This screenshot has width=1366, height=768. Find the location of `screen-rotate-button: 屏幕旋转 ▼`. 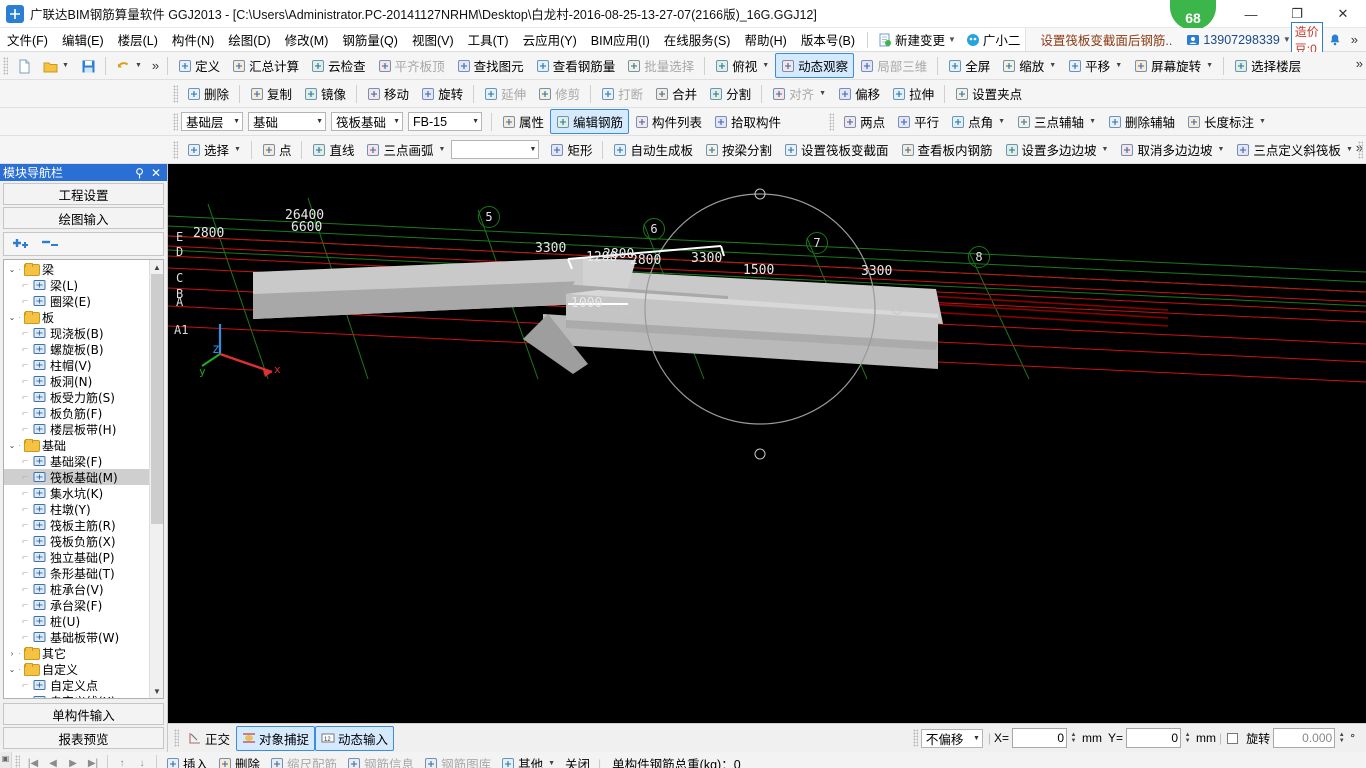

screen-rotate-button: 屏幕旋转 ▼ is located at coordinates (1173, 65).